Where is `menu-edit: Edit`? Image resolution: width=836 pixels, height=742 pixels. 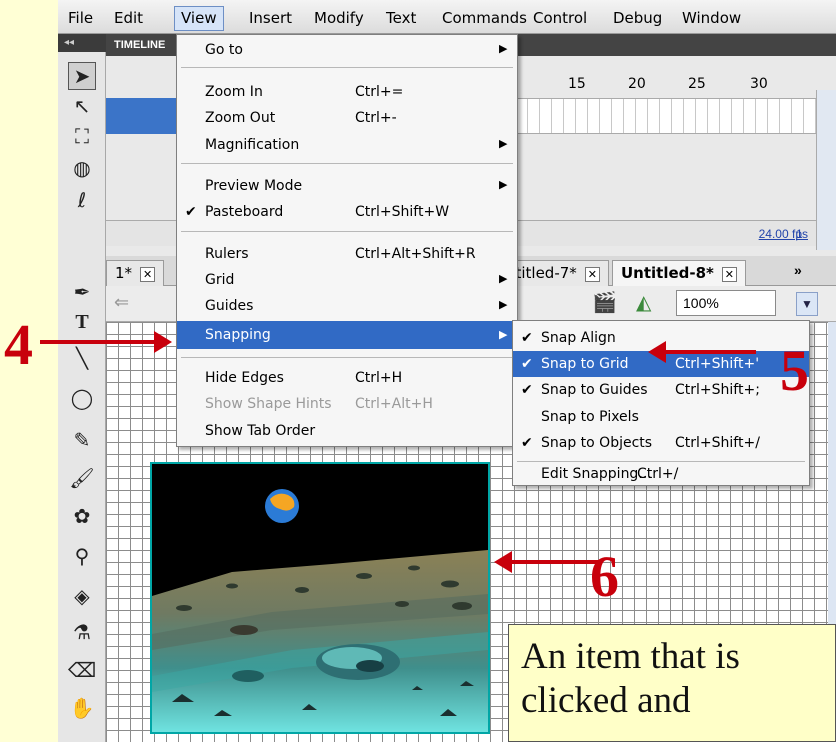
menu-edit: Edit is located at coordinates (128, 18).